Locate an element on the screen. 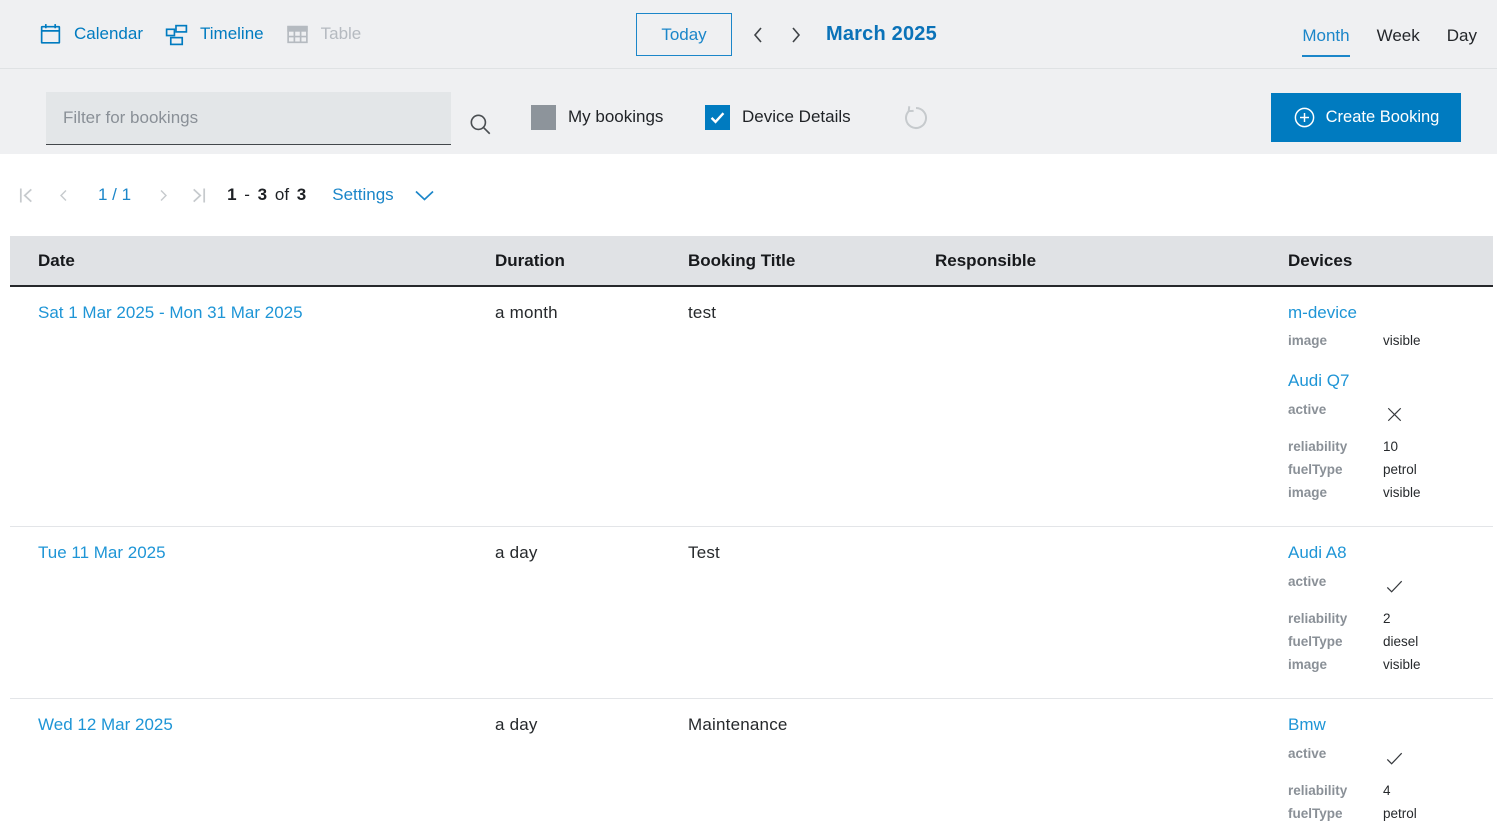 This screenshot has height=831, width=1497. column-header-responsible: Responsible is located at coordinates (986, 260).